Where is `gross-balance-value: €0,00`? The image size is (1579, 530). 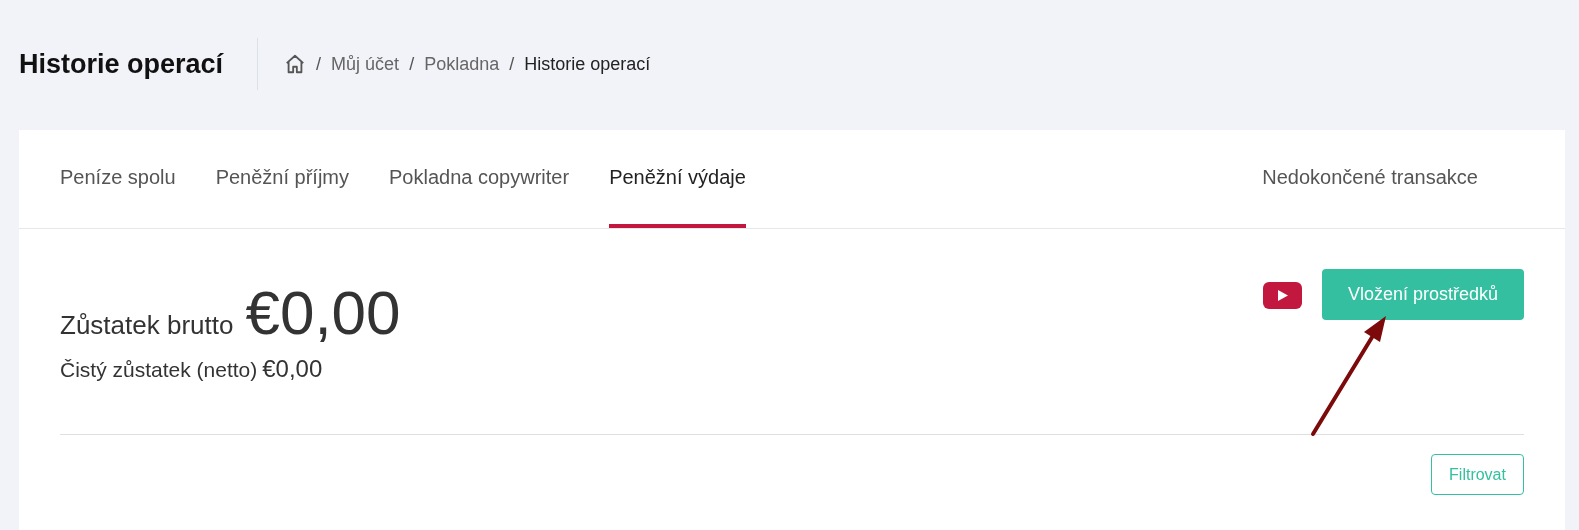
gross-balance-value: €0,00 is located at coordinates (323, 313).